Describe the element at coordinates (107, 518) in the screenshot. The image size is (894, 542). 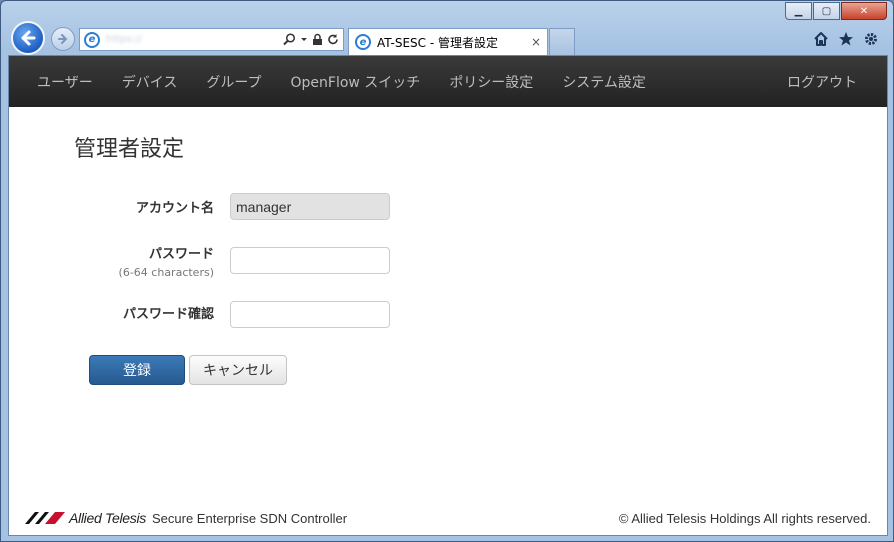
I see `brand-name: Allied Telesis` at that location.